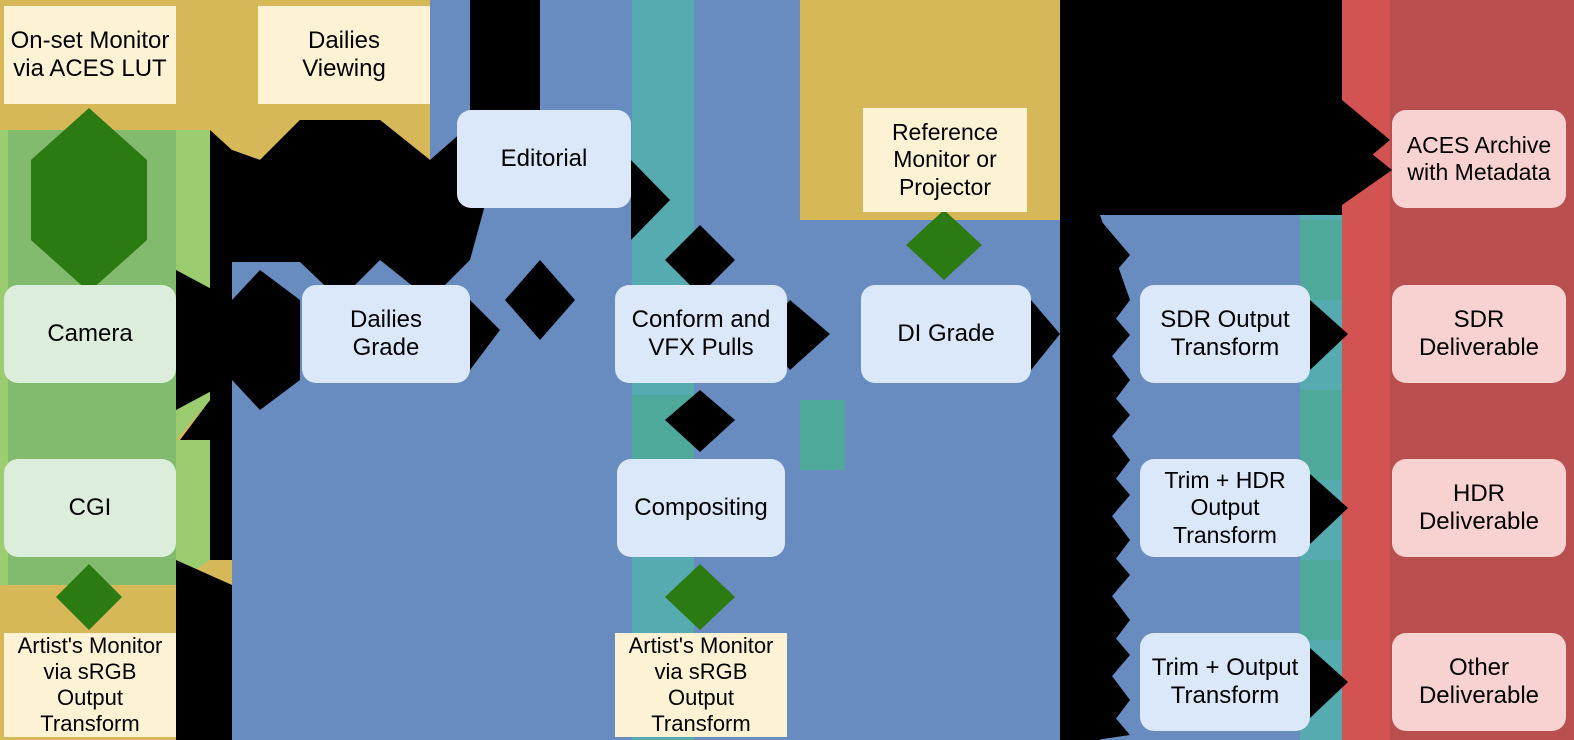 The image size is (1574, 740). What do you see at coordinates (1321, 260) in the screenshot?
I see `band-teal-d` at bounding box center [1321, 260].